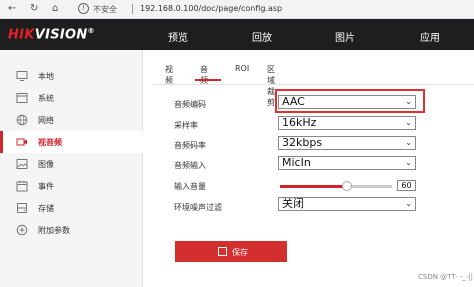  I want to click on home-icon: ⌂, so click(55, 8).